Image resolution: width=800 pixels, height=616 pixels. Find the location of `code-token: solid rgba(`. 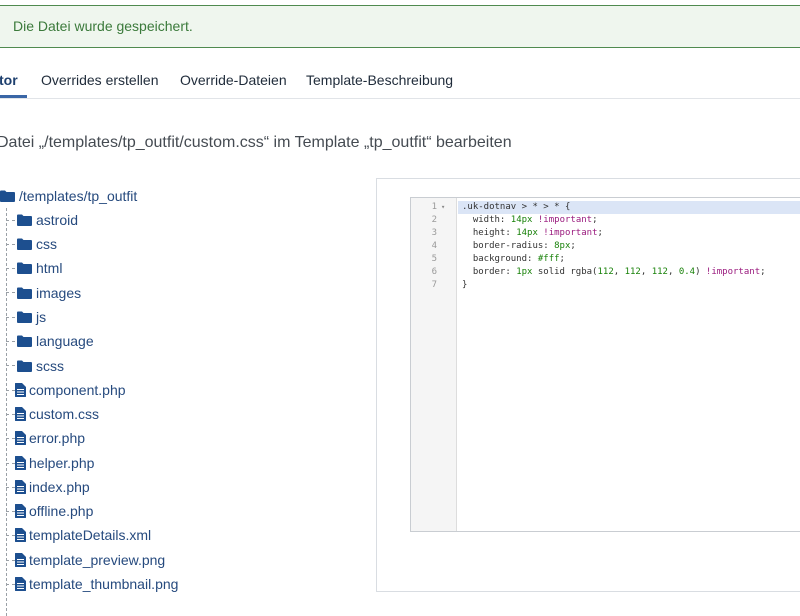

code-token: solid rgba( is located at coordinates (565, 272).